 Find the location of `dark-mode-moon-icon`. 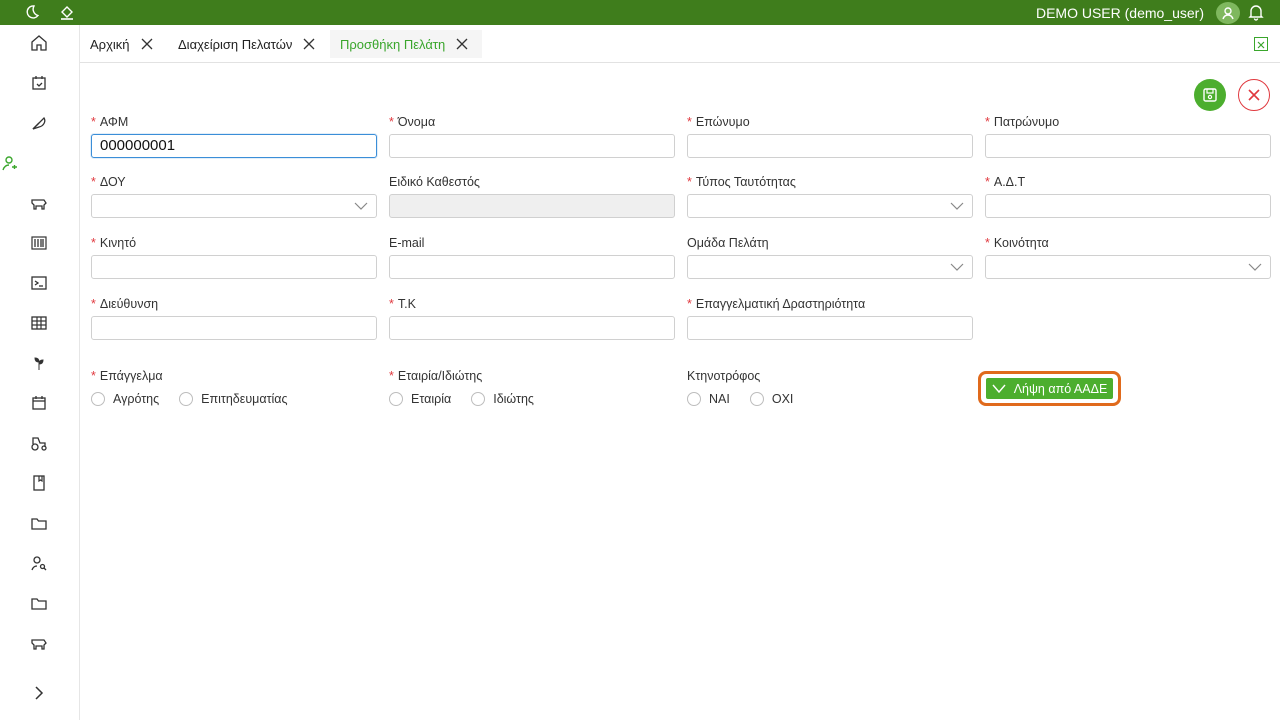

dark-mode-moon-icon is located at coordinates (32, 12).